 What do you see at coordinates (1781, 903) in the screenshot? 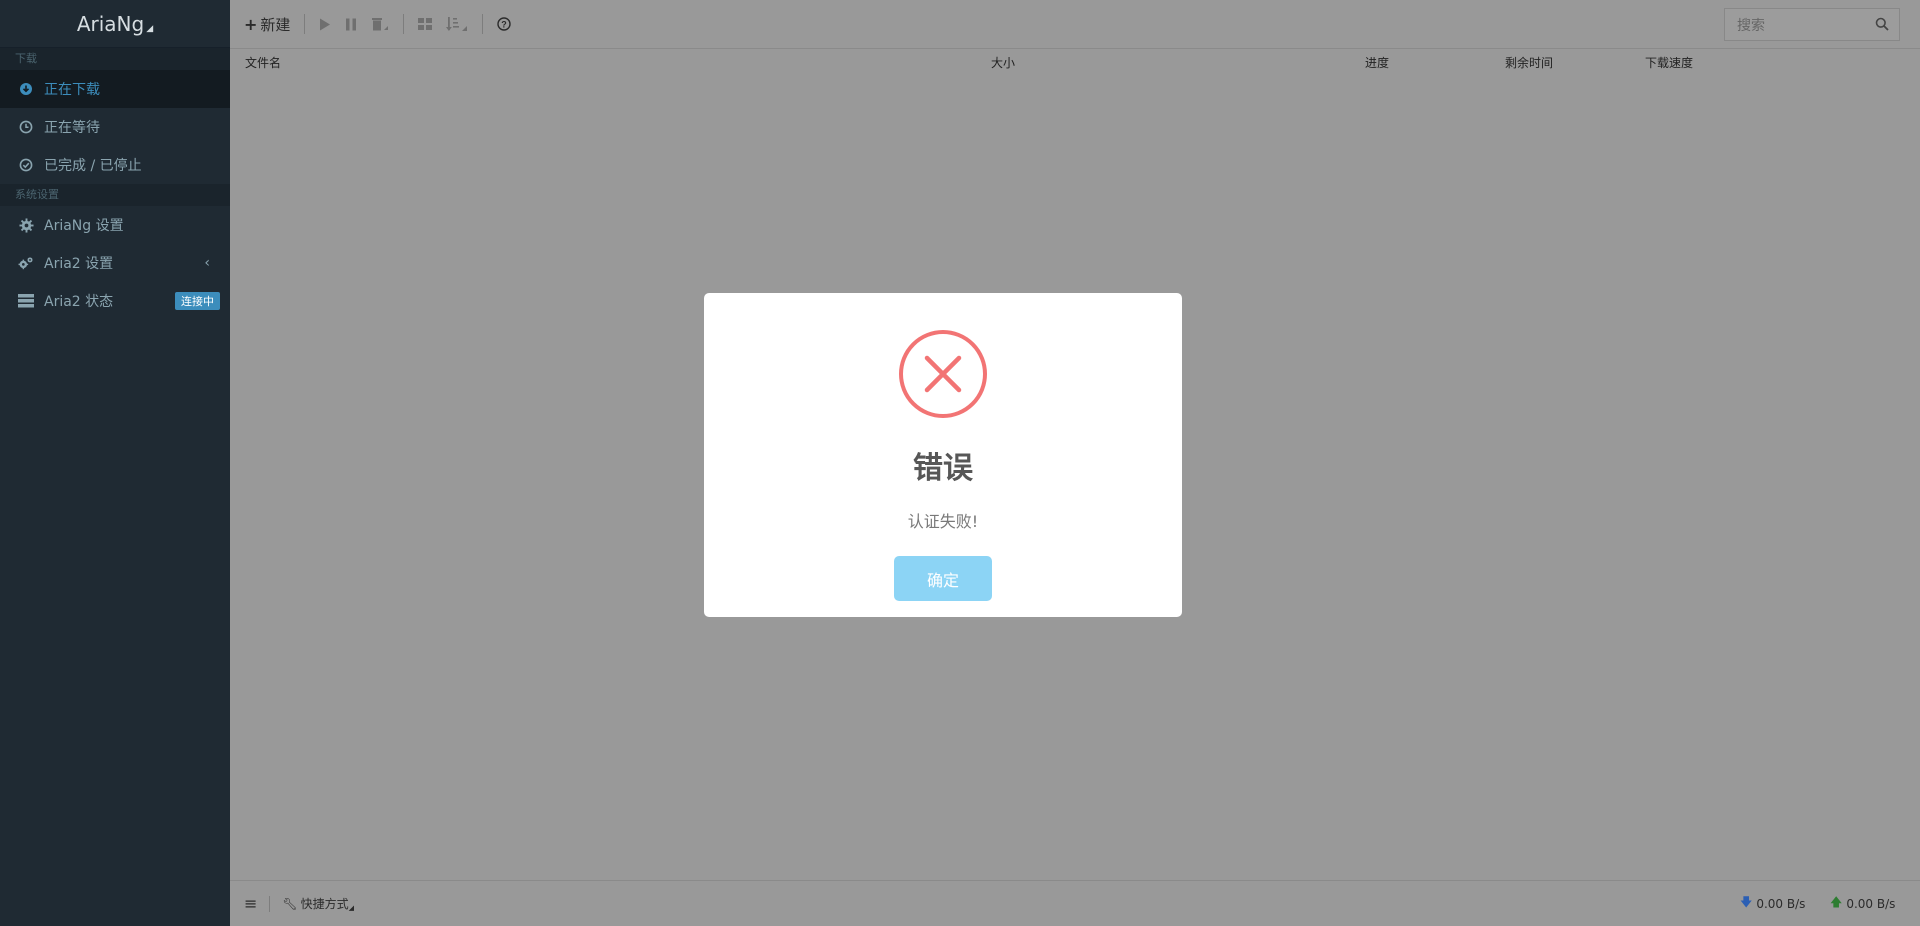
I see `download-speed-value: 0.00 B/s` at bounding box center [1781, 903].